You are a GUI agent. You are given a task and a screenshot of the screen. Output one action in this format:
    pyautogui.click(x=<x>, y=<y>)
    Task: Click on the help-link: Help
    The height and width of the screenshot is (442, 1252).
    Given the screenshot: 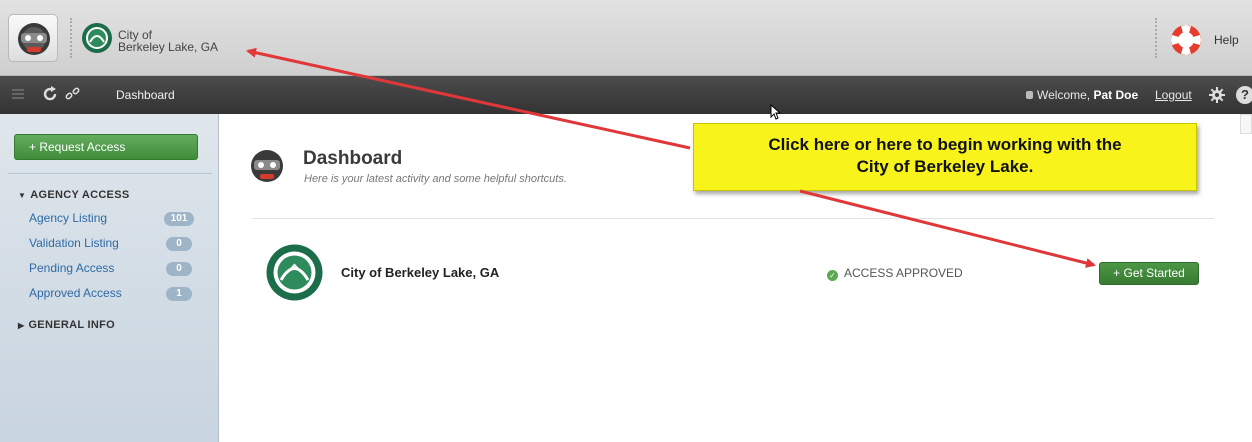 What is the action you would take?
    pyautogui.click(x=1226, y=40)
    